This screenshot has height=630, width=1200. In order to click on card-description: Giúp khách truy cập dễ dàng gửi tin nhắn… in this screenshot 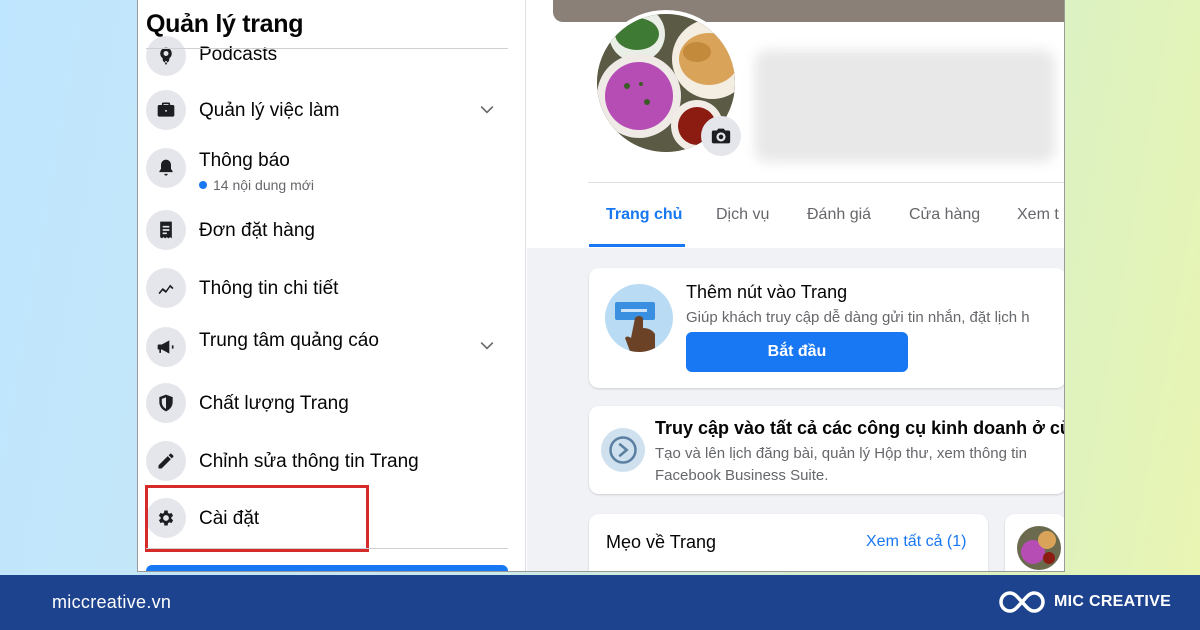, I will do `click(858, 317)`.